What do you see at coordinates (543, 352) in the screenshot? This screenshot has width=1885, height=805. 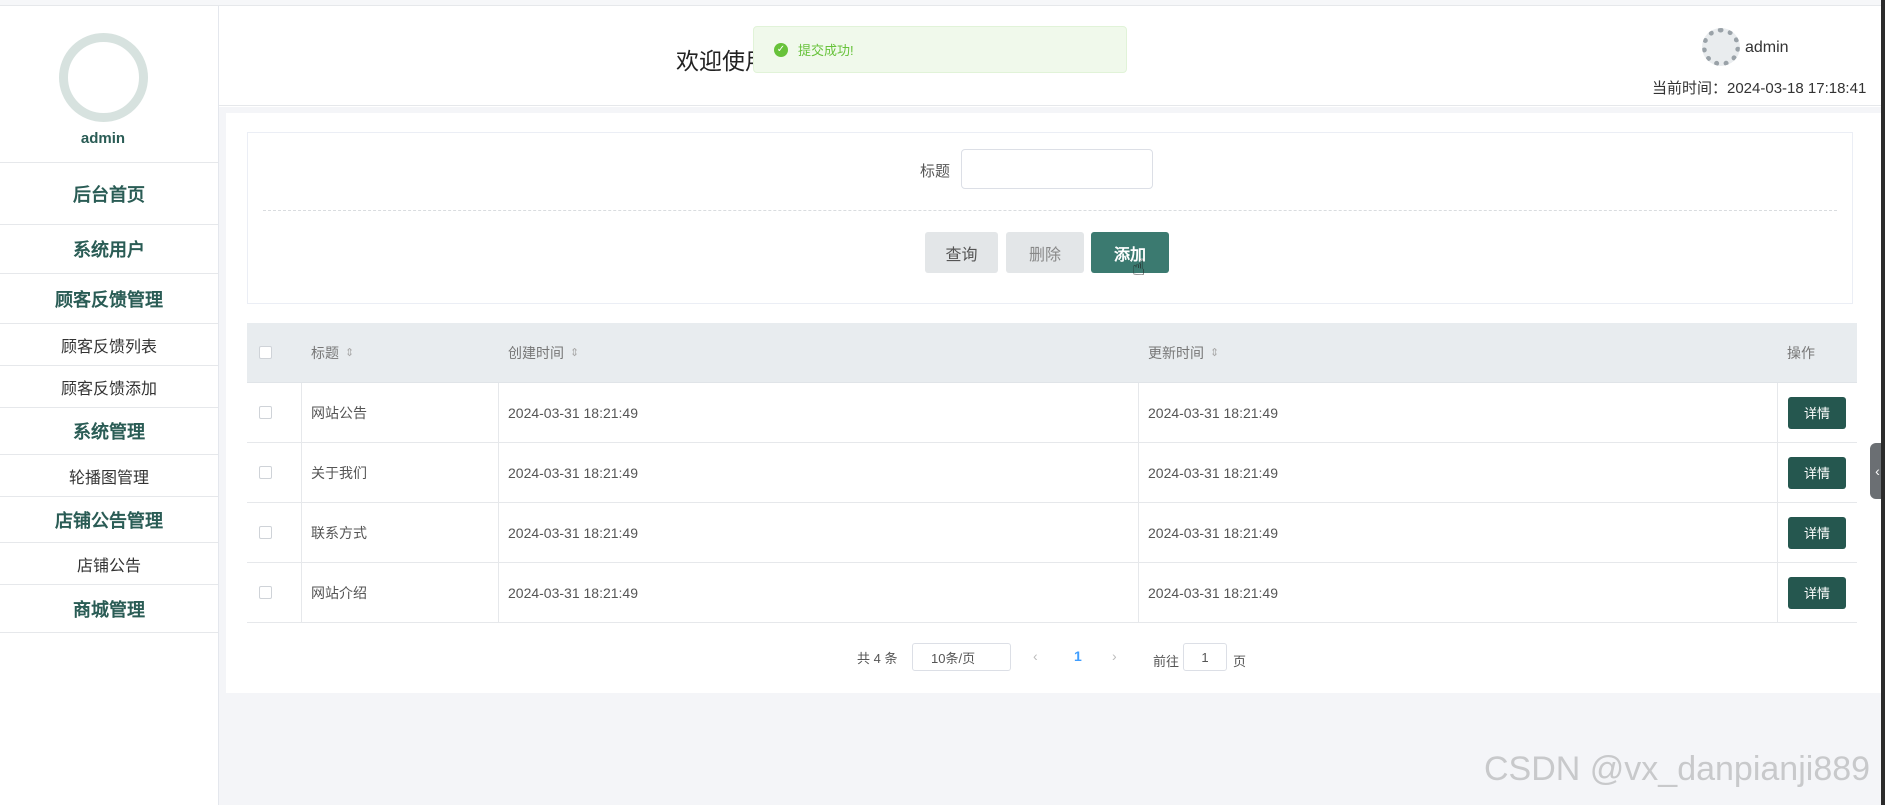 I see `column-header-created: 创建时间 ⇕` at bounding box center [543, 352].